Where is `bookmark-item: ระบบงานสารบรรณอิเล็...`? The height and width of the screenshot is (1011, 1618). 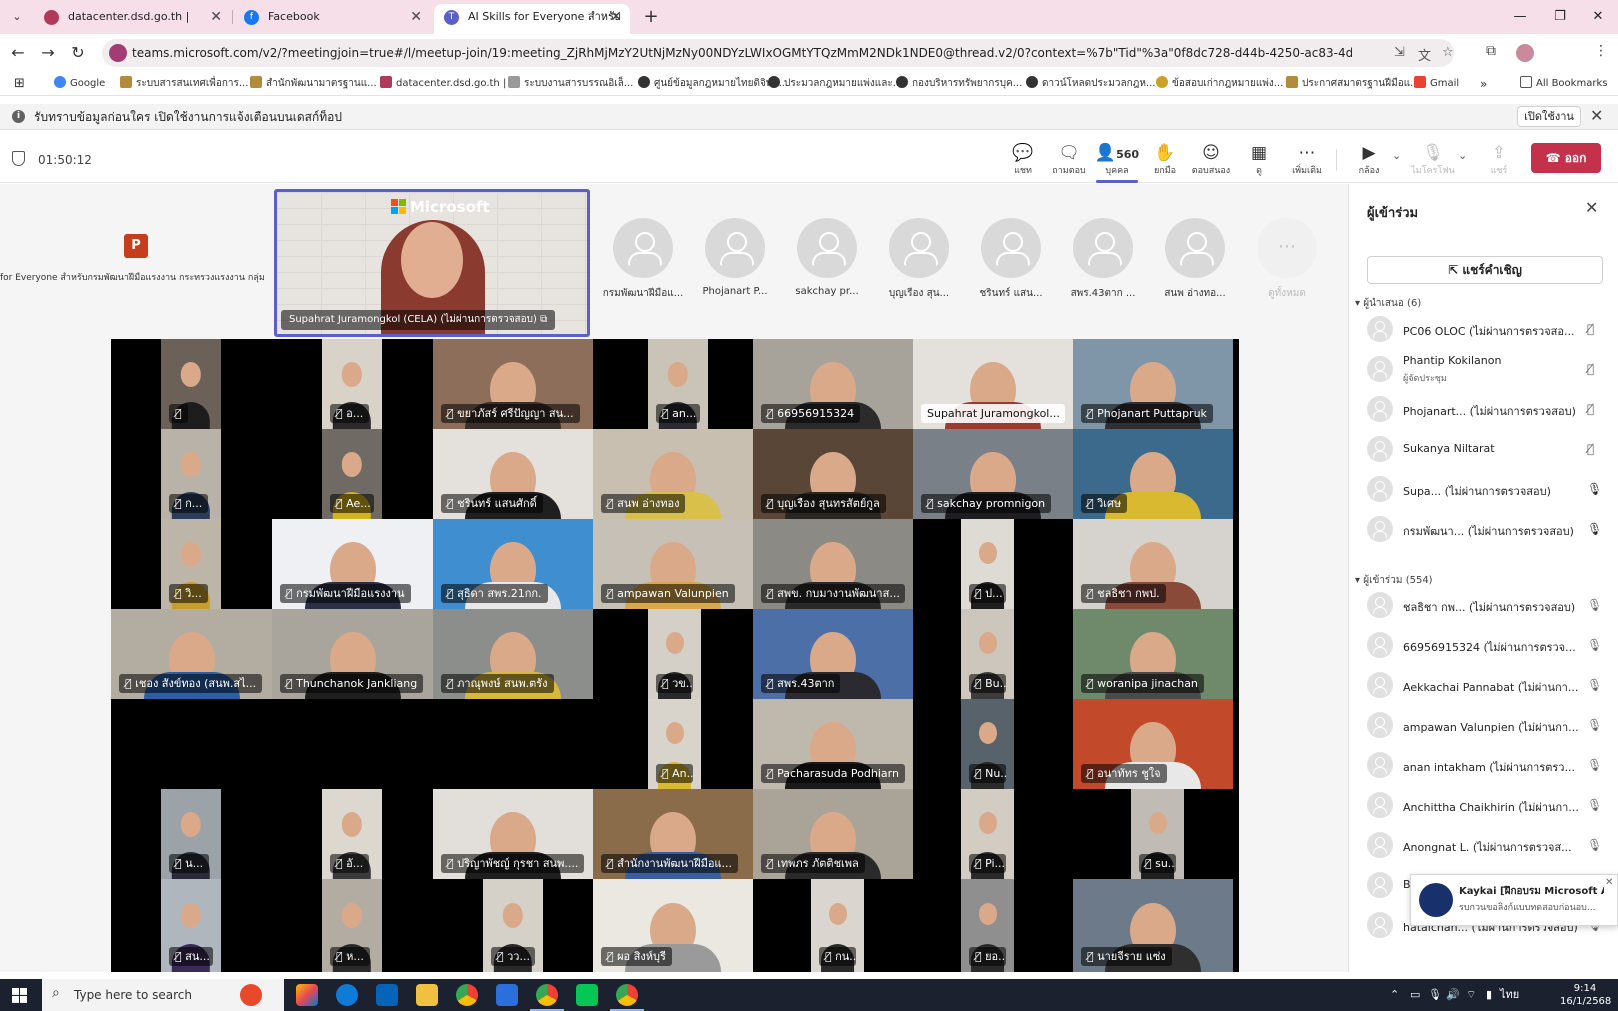 bookmark-item: ระบบงานสารบรรณอิเล็... is located at coordinates (570, 84).